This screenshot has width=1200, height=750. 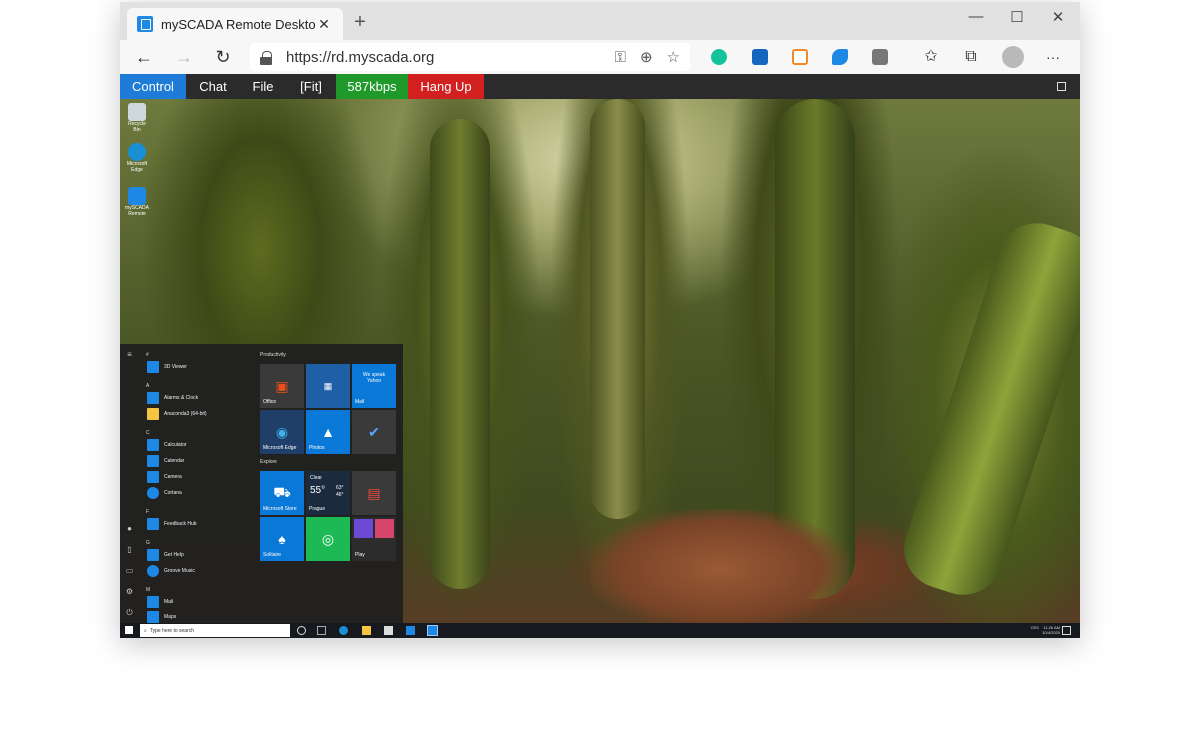 I want to click on app-item-calendar: Calendar, so click(x=165, y=461).